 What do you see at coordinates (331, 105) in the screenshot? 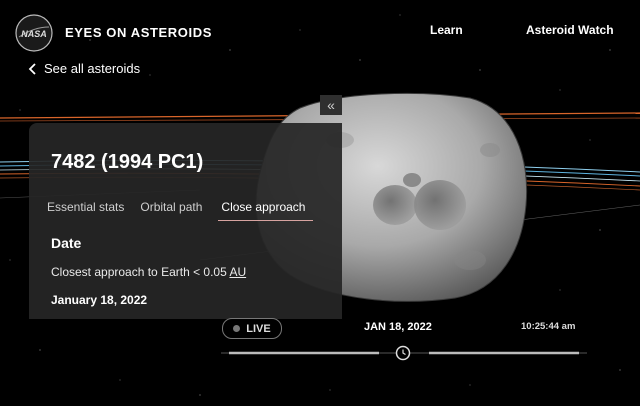
I see `collapse-panel-button: «` at bounding box center [331, 105].